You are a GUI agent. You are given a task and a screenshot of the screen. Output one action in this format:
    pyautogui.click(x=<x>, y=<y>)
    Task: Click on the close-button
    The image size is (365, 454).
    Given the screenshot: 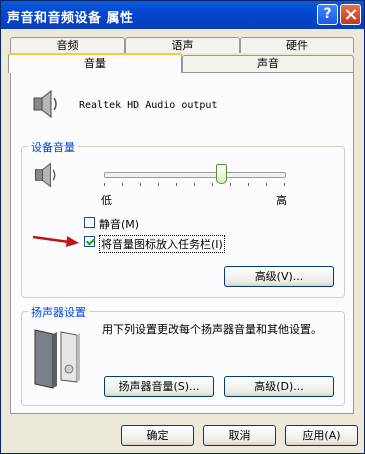 What is the action you would take?
    pyautogui.click(x=350, y=14)
    